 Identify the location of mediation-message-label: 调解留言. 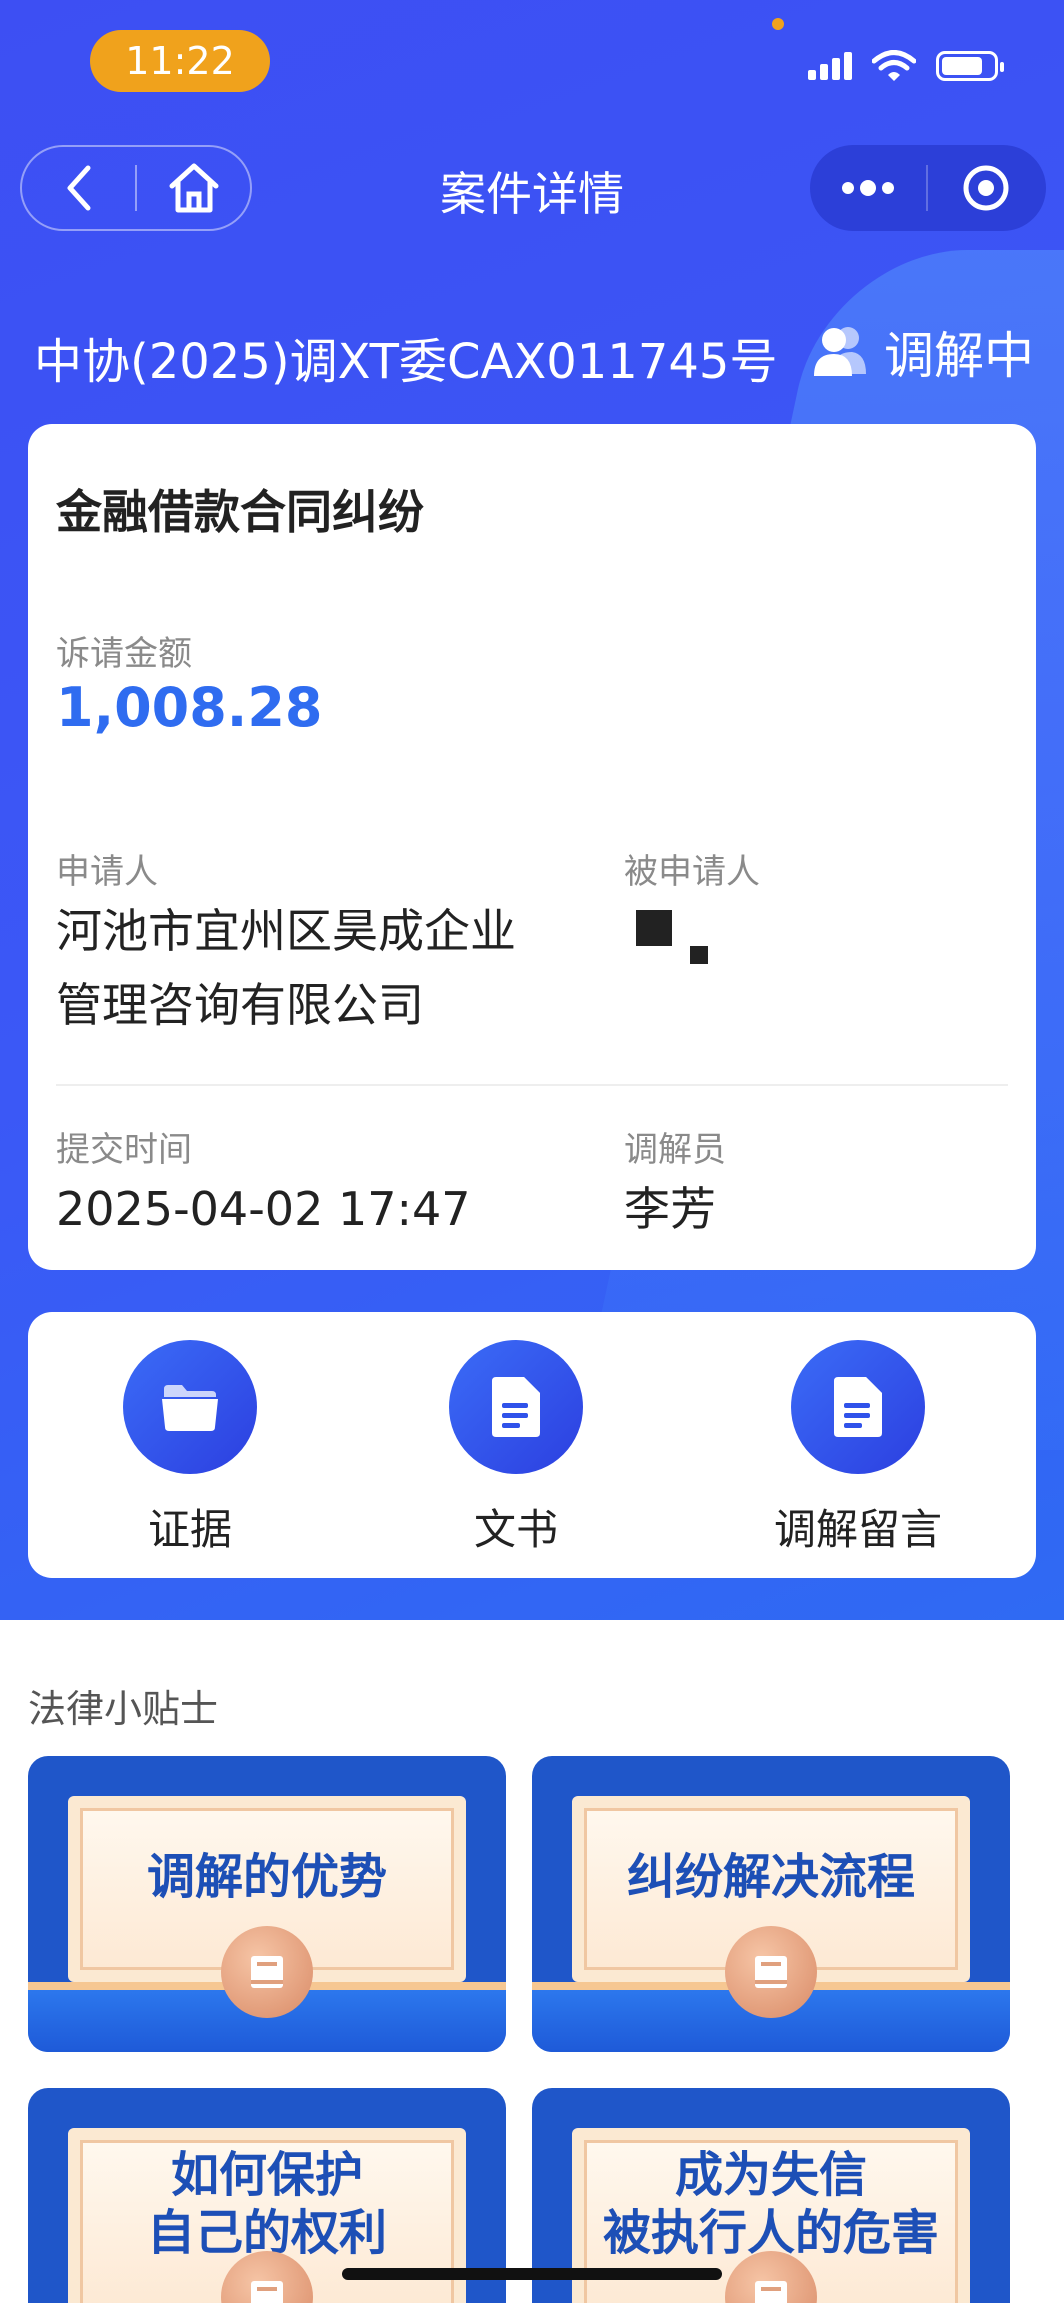
(857, 1529).